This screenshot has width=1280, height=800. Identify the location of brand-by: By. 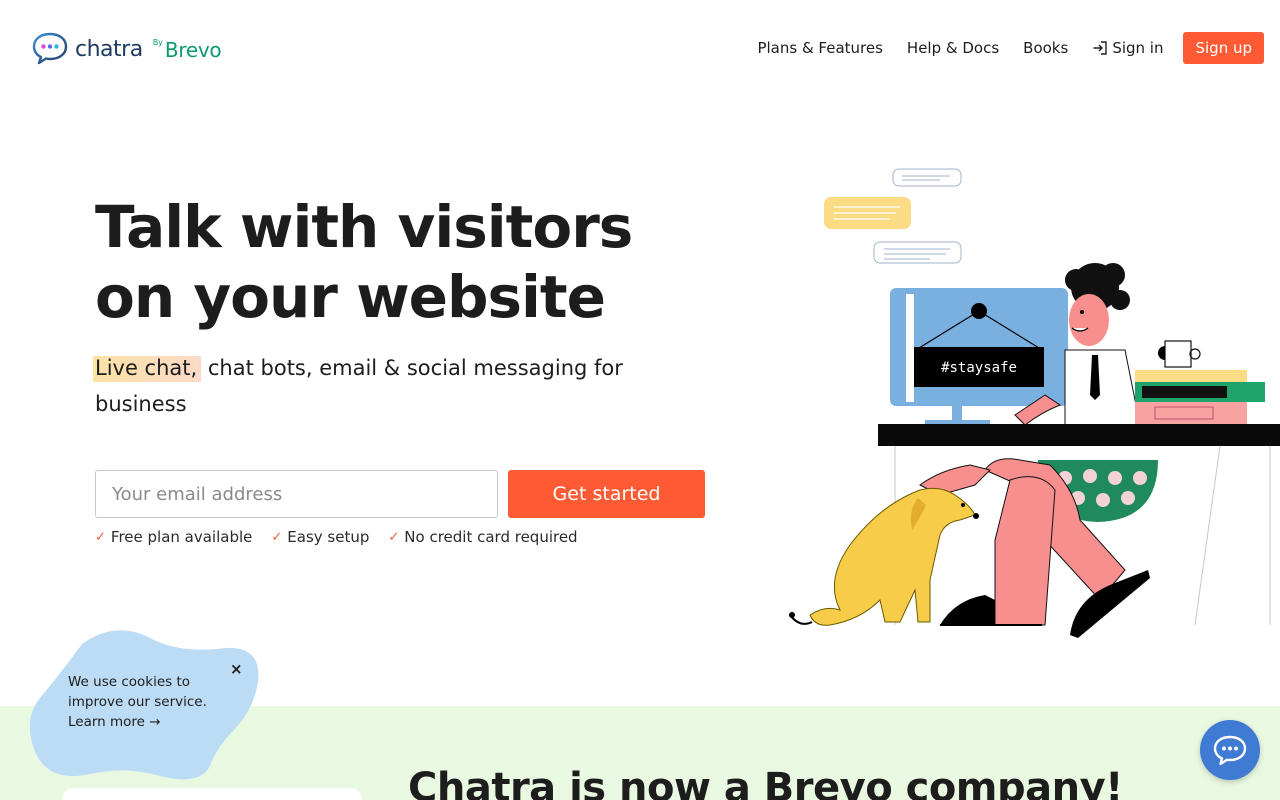
(157, 42).